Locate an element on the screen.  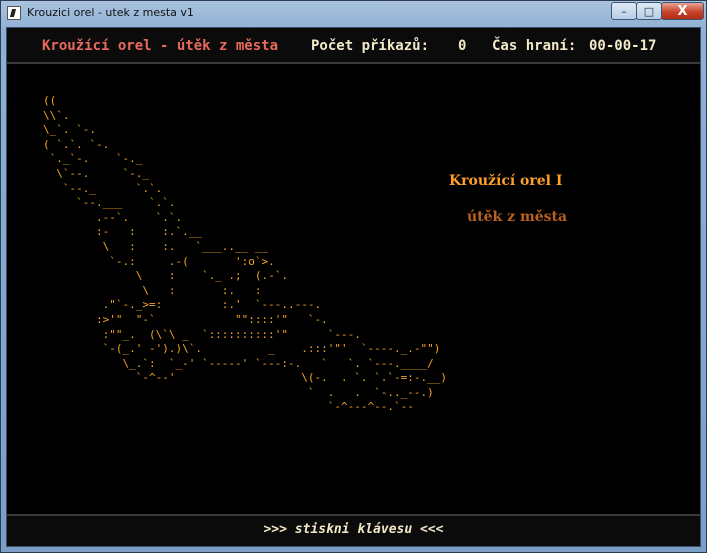
maximize-button: □ is located at coordinates (649, 11).